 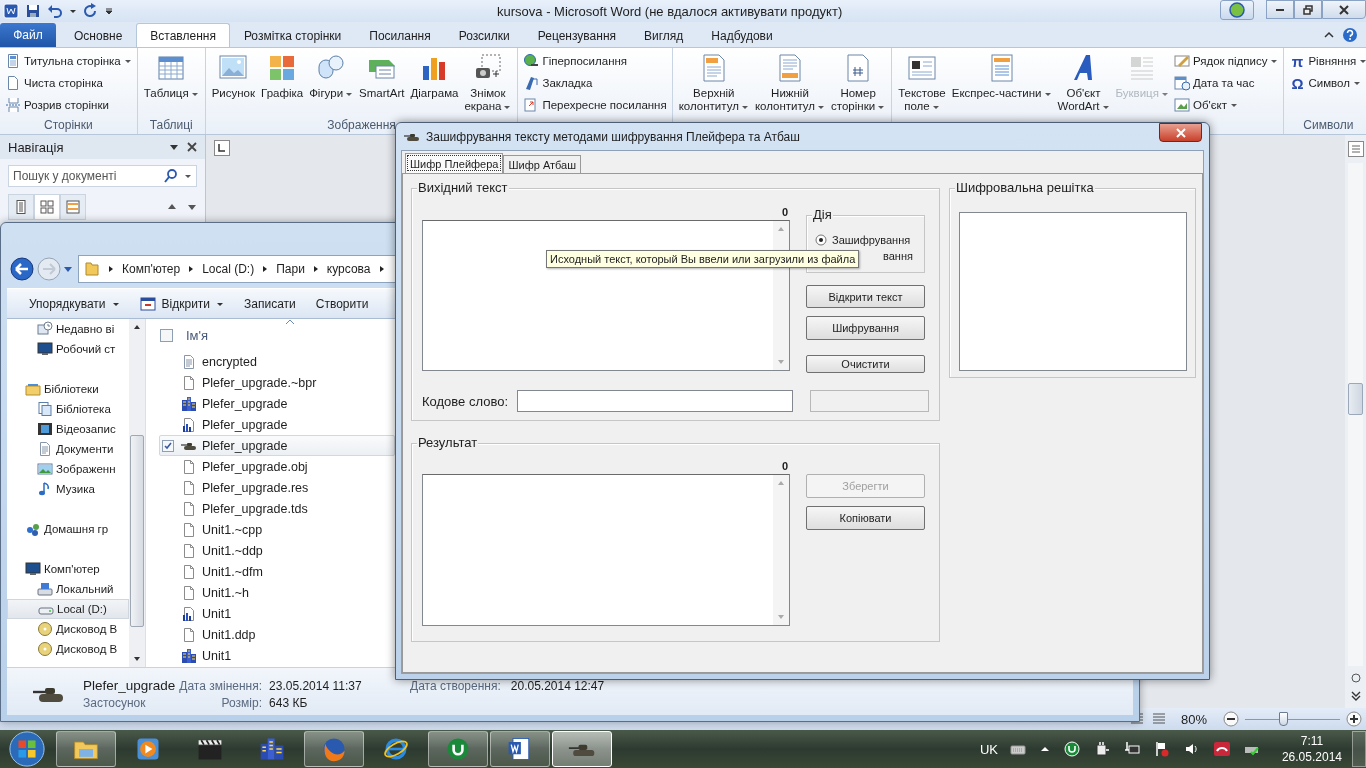 I want to click on circle-button, so click(x=1237, y=10).